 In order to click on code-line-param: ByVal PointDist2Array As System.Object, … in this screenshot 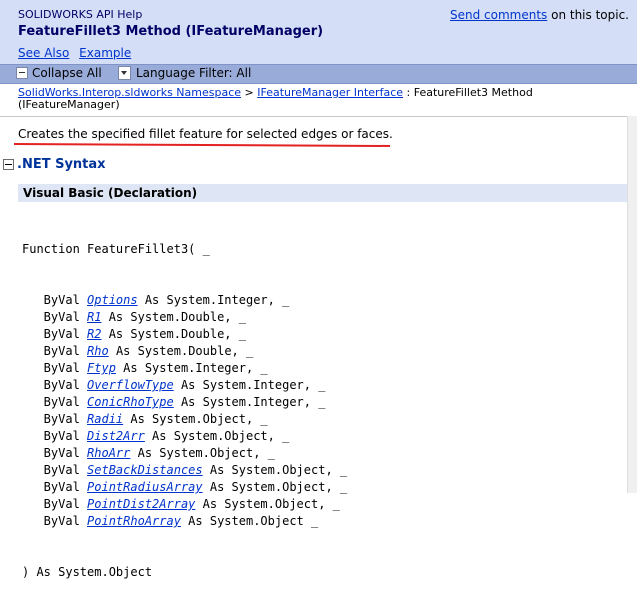, I will do `click(322, 504)`.